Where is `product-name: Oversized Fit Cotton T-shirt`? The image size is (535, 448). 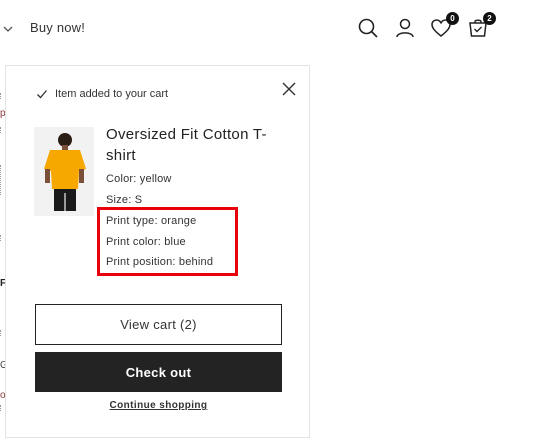 product-name: Oversized Fit Cotton T-shirt is located at coordinates (186, 145).